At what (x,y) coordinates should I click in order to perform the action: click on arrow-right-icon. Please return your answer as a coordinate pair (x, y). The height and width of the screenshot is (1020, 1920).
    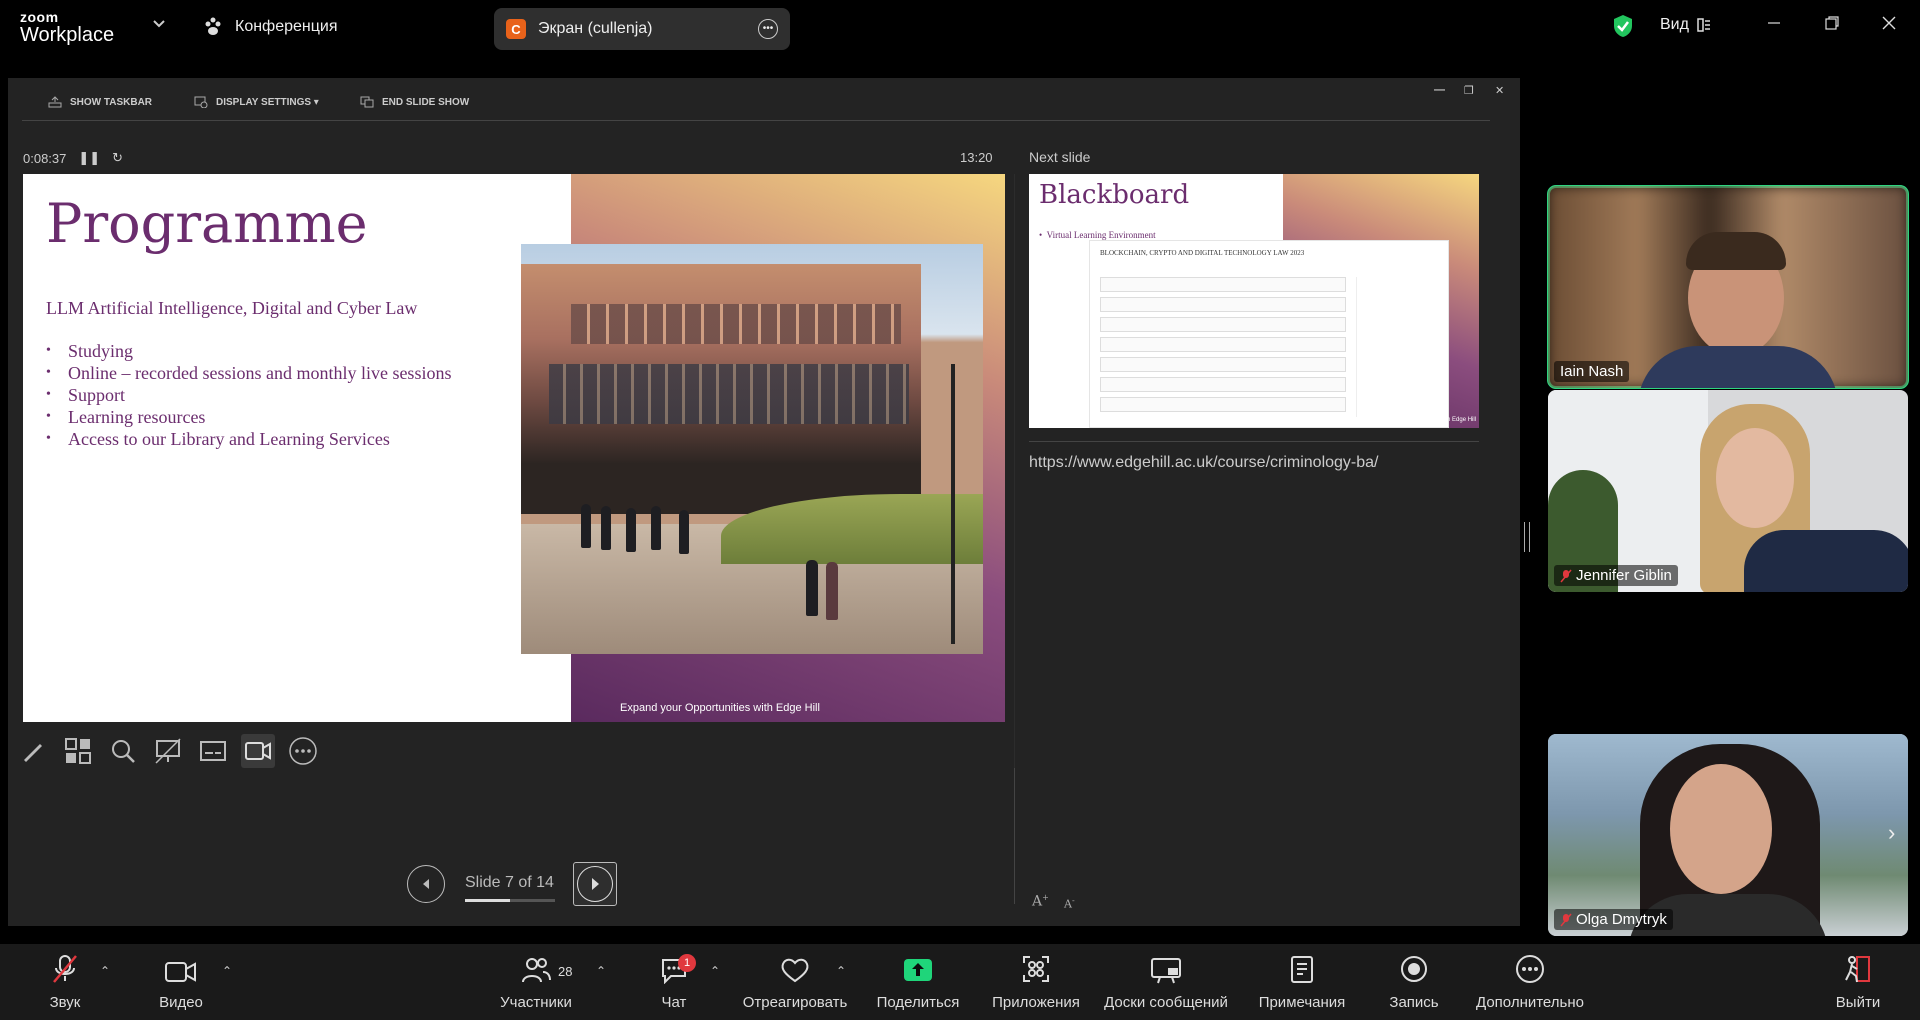
    Looking at the image, I should click on (595, 884).